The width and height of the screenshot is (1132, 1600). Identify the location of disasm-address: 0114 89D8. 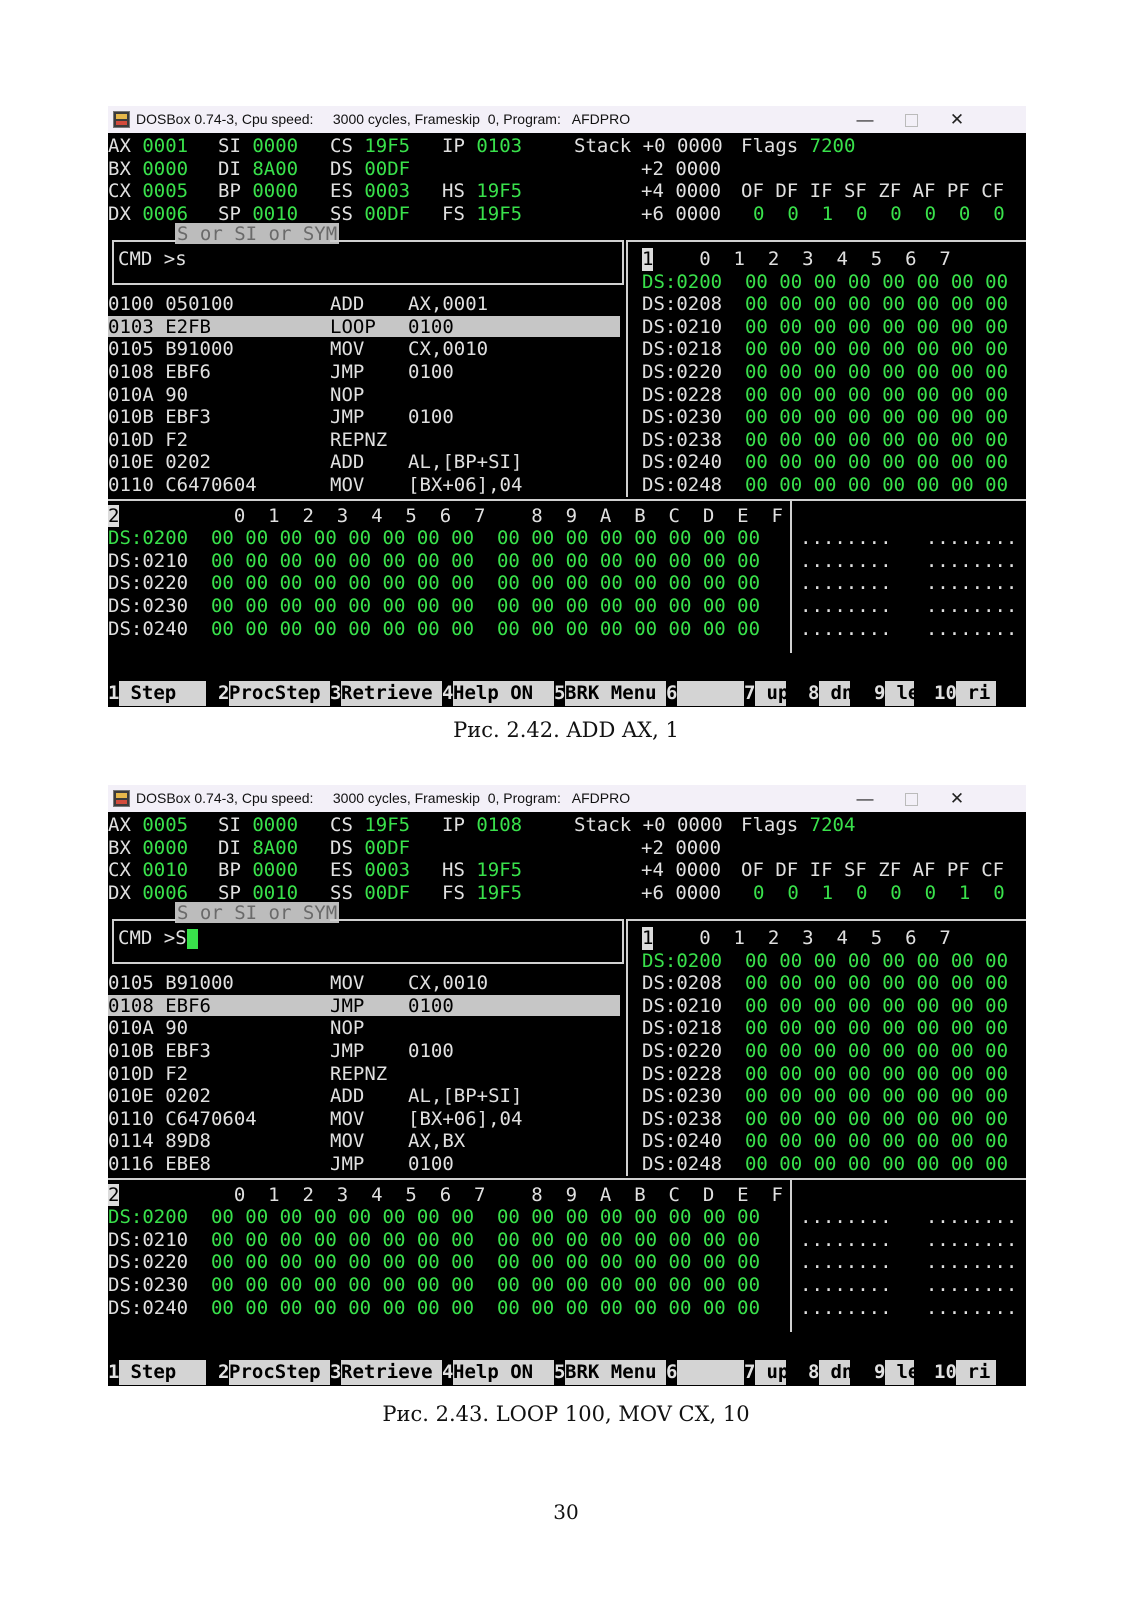
(159, 1141).